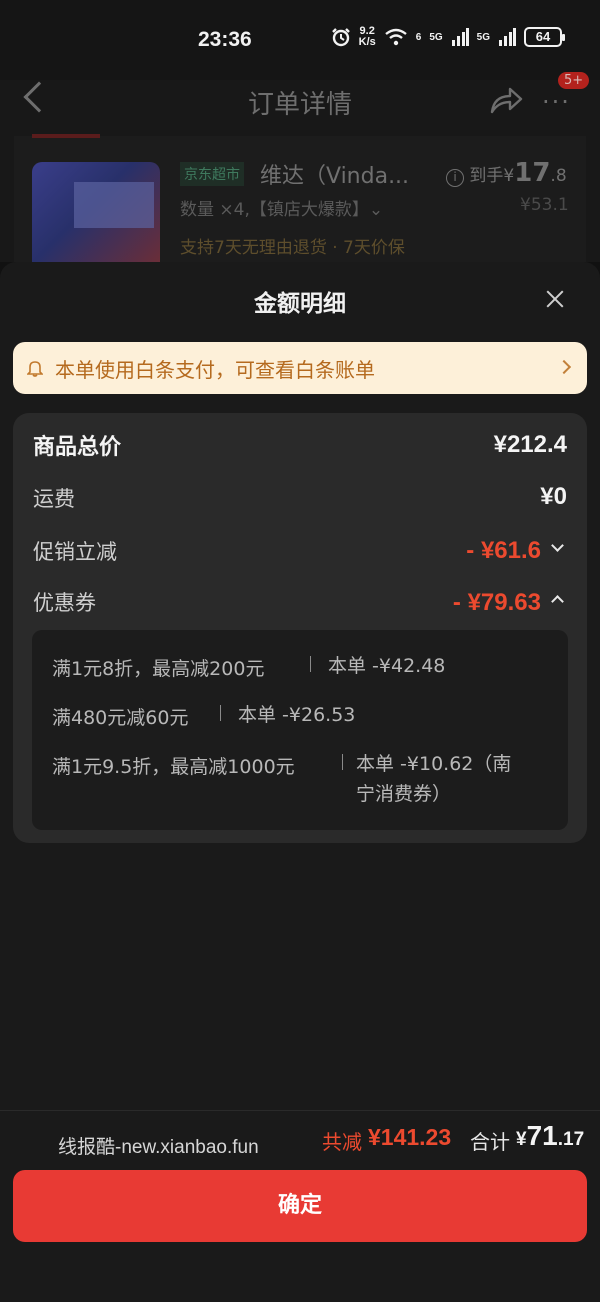 The height and width of the screenshot is (1302, 600). What do you see at coordinates (460, 37) in the screenshot?
I see `signal-icon` at bounding box center [460, 37].